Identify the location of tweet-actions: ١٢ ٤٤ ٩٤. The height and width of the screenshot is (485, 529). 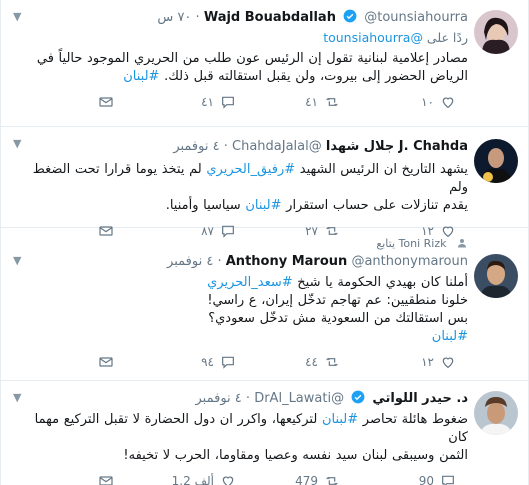
(240, 363).